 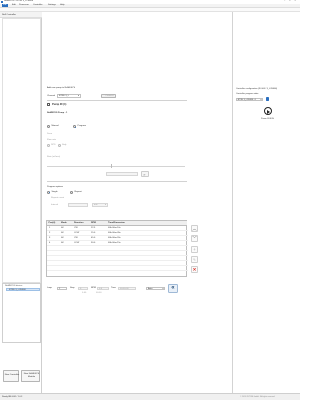 I want to click on rpm-field: 0.0, so click(x=103, y=288).